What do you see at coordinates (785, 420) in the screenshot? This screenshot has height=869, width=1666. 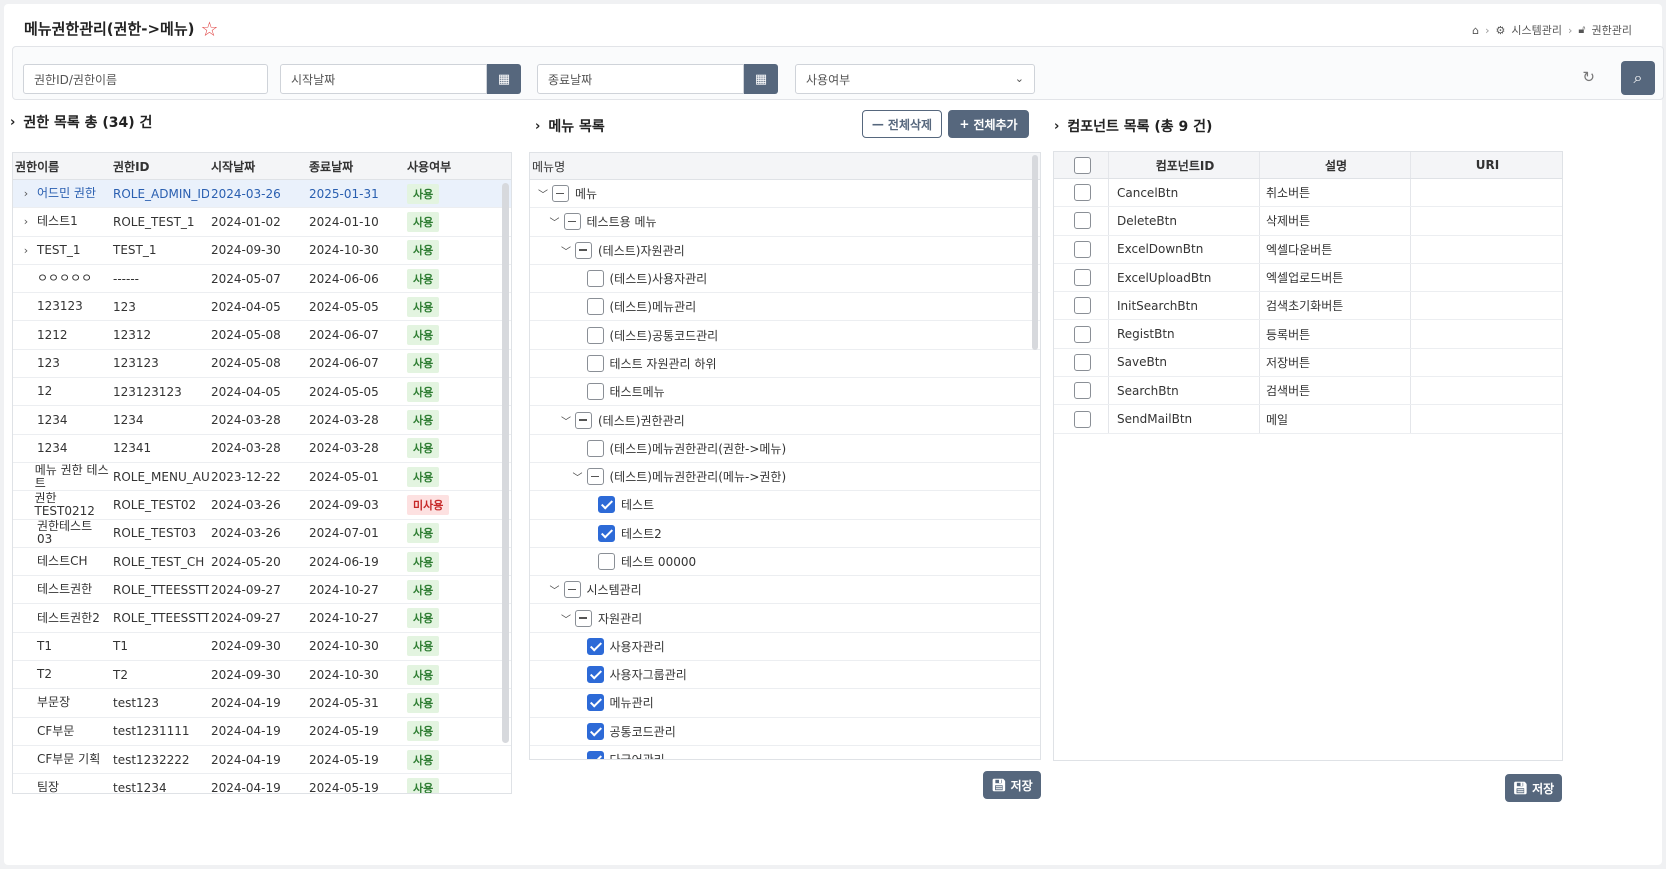 I see `tree-item: ﹀ (테스트)권한관리` at bounding box center [785, 420].